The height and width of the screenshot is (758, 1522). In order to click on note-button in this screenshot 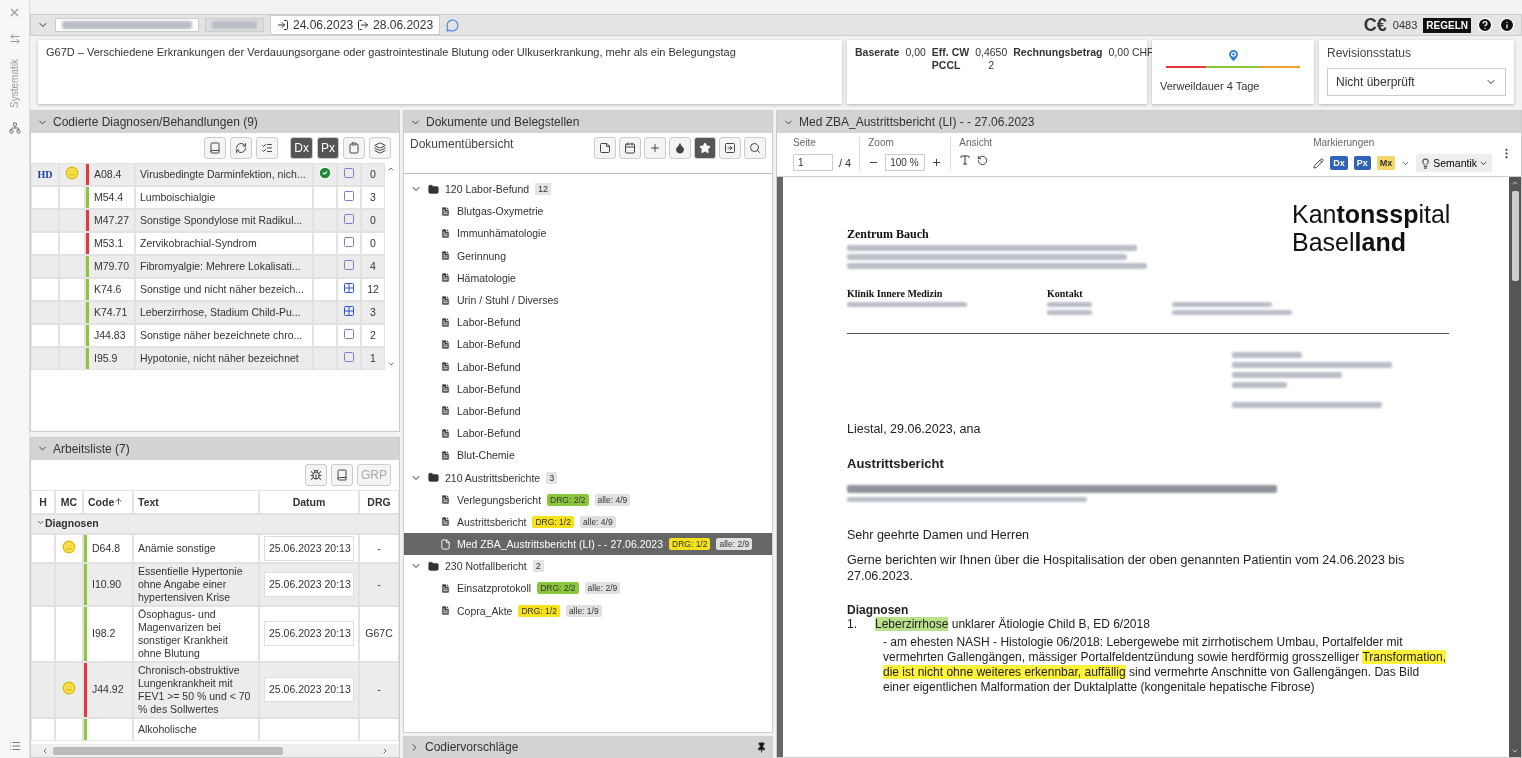, I will do `click(605, 148)`.